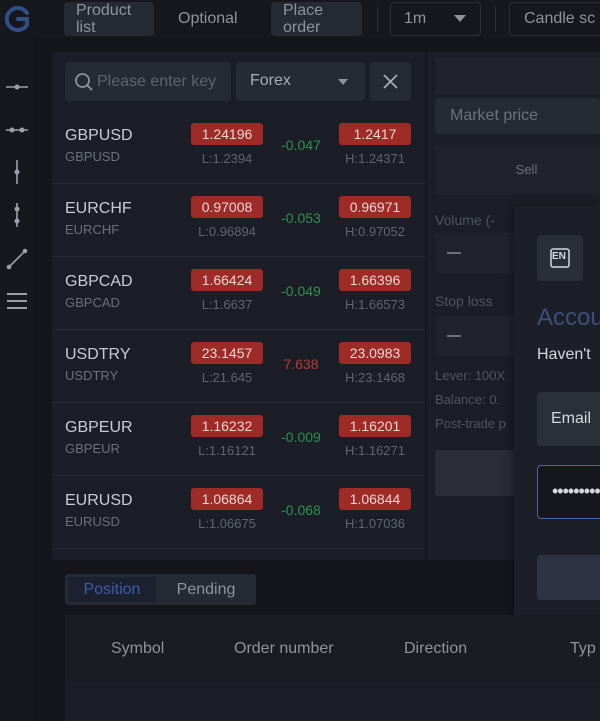  I want to click on ask-price: 1.16201, so click(375, 426).